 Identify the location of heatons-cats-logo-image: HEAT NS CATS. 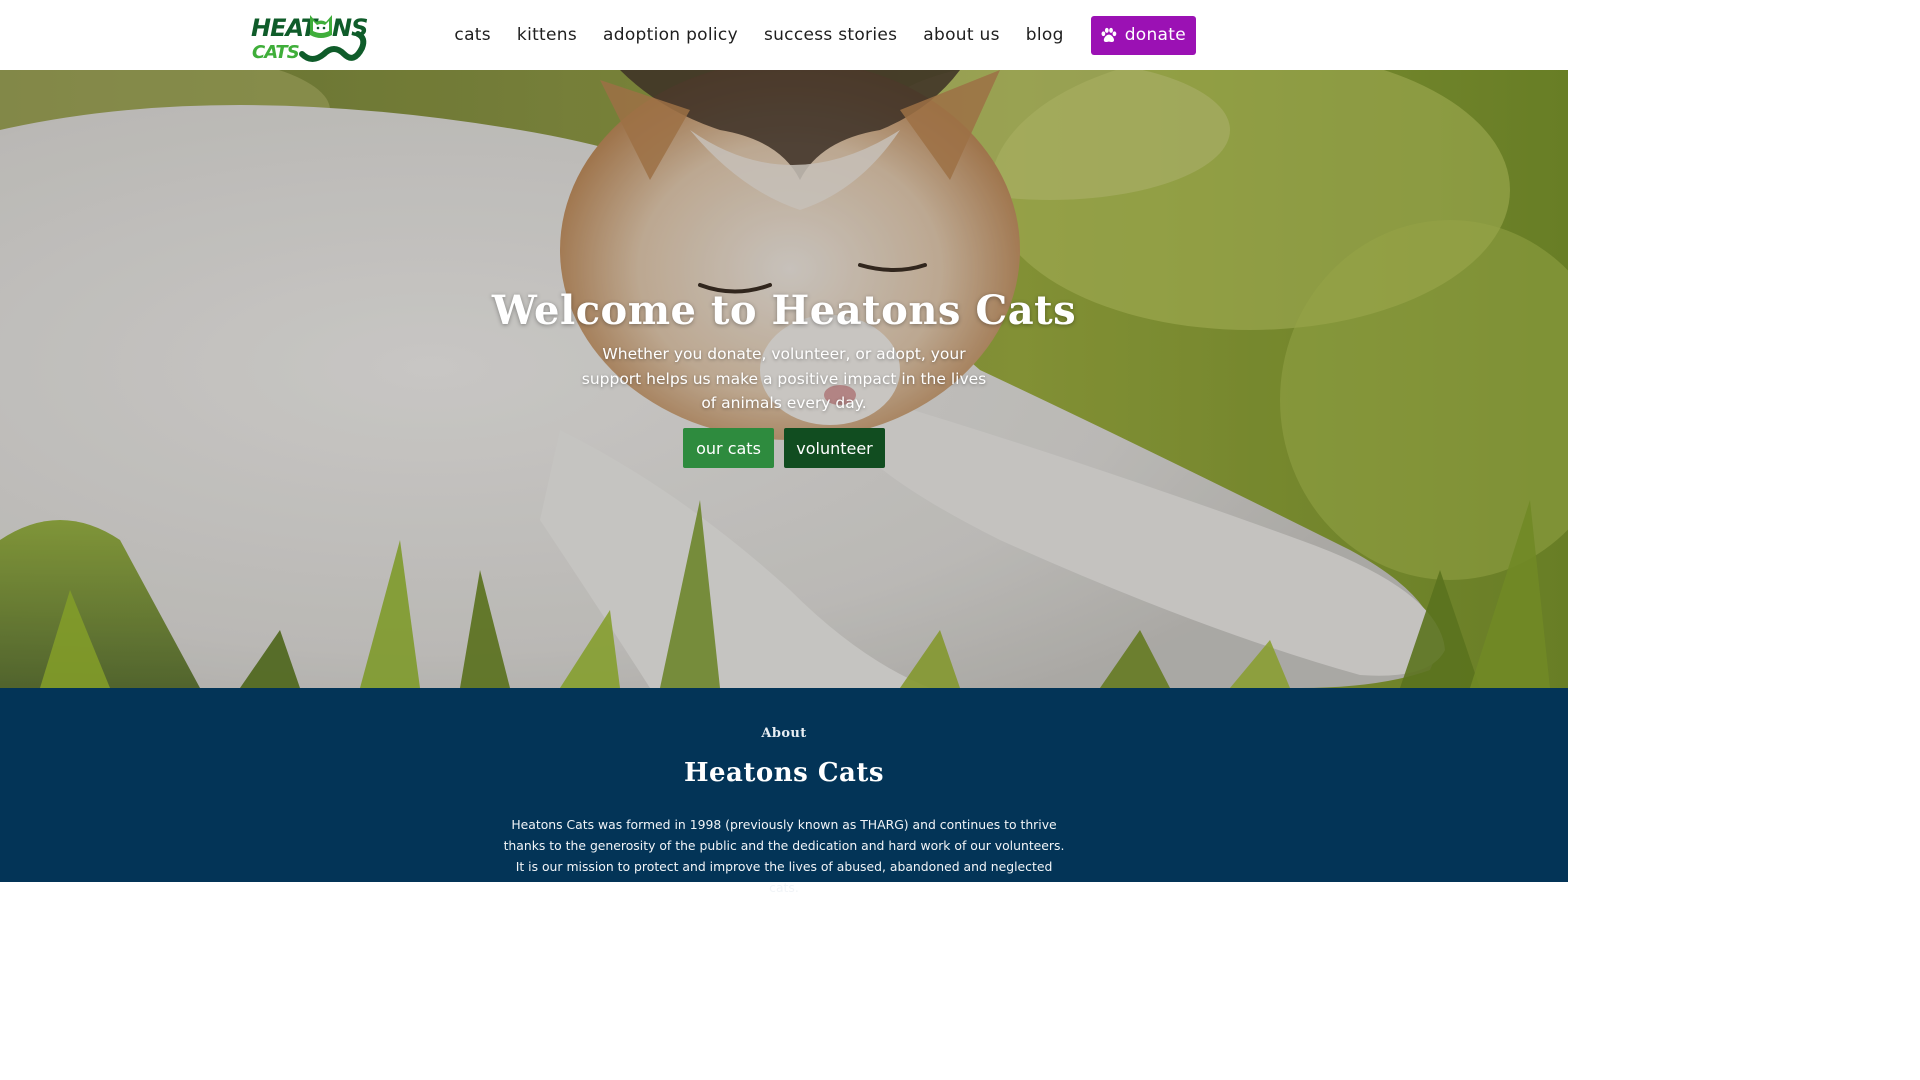
(309, 38).